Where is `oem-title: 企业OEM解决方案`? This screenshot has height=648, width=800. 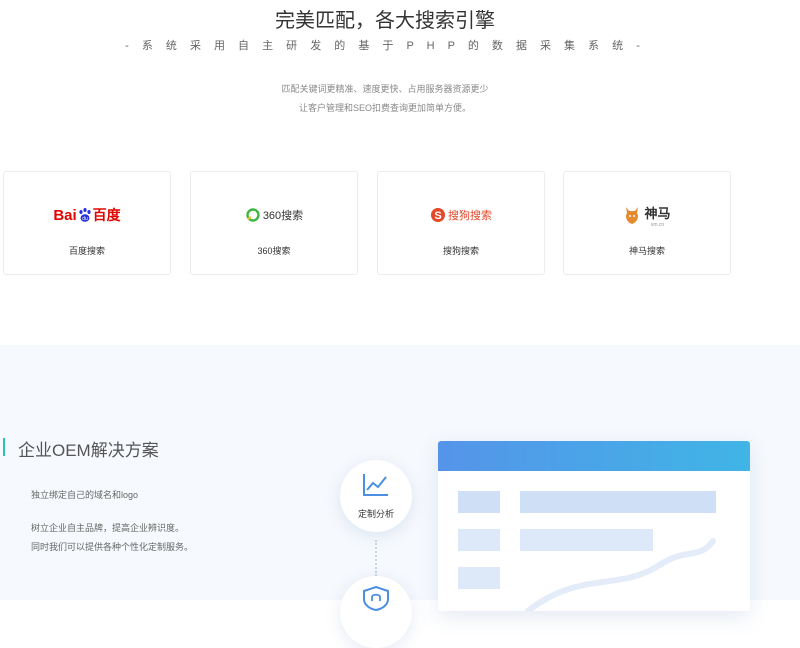
oem-title: 企业OEM解决方案 is located at coordinates (88, 450).